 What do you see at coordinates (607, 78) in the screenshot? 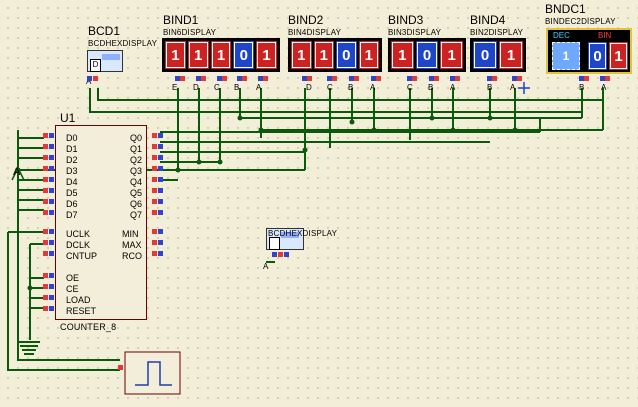
I see `display-pin-15-state` at bounding box center [607, 78].